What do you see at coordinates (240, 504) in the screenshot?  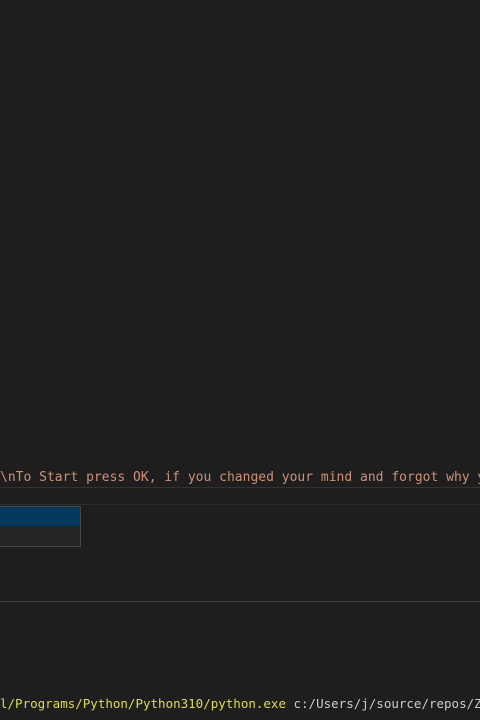 I see `editor-divider` at bounding box center [240, 504].